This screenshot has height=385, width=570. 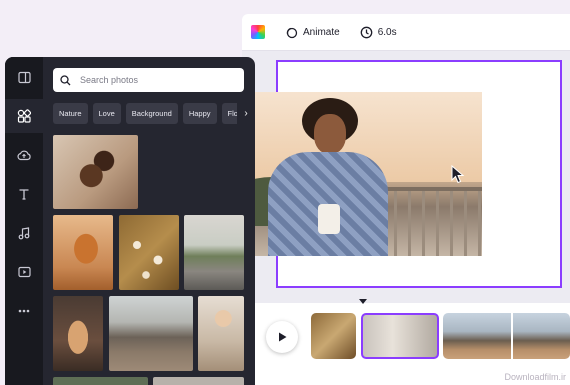 I want to click on search-input, so click(x=155, y=80).